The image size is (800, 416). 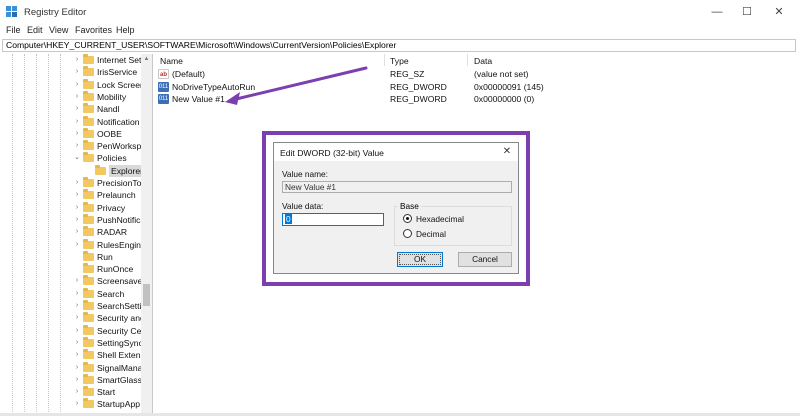 What do you see at coordinates (420, 259) in the screenshot?
I see `ok-button: OK` at bounding box center [420, 259].